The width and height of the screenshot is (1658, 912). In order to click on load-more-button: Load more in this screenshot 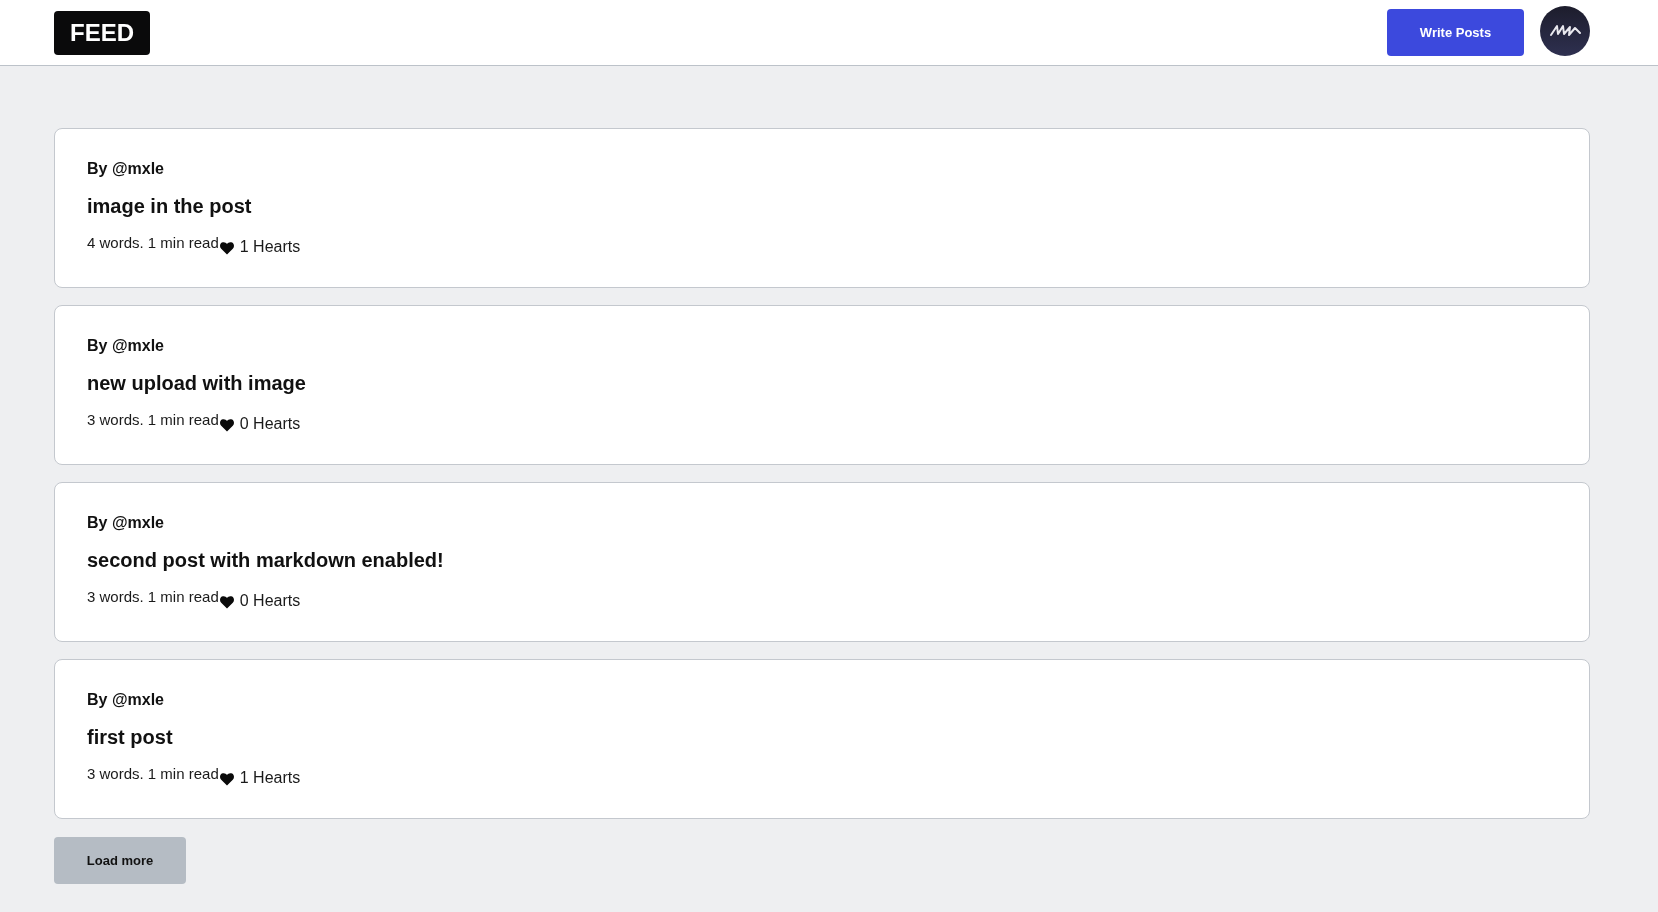, I will do `click(120, 860)`.